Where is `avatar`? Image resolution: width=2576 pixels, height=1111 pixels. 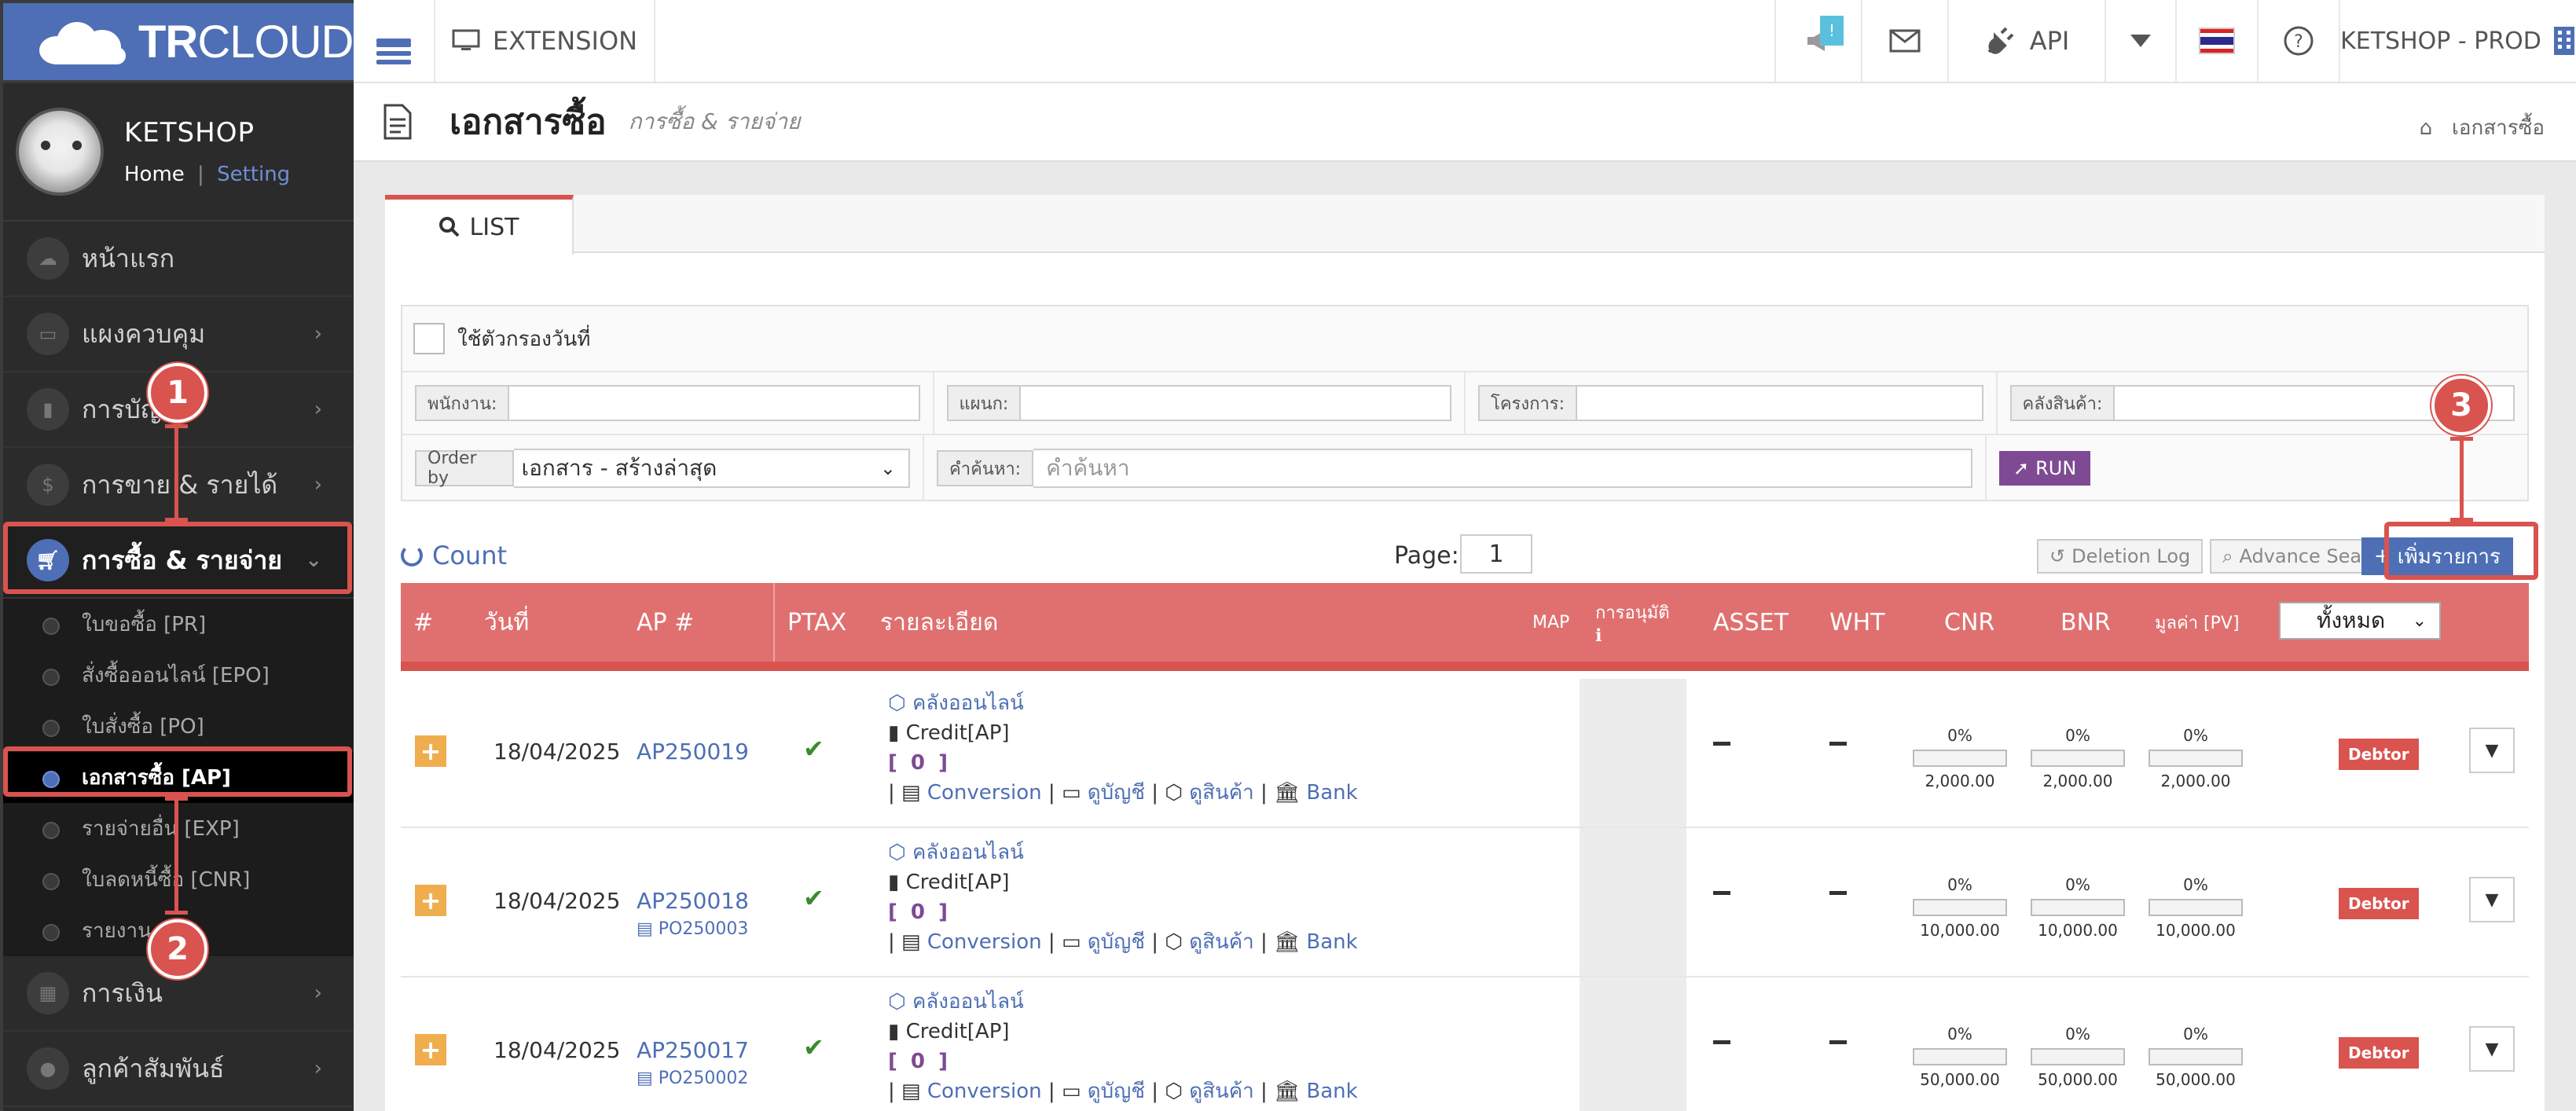
avatar is located at coordinates (60, 152).